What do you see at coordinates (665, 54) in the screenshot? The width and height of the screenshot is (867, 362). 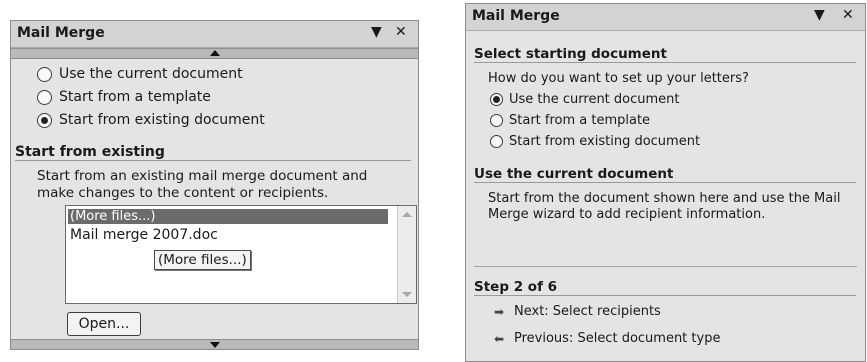 I see `heading-select-starting-document: Select starting document` at bounding box center [665, 54].